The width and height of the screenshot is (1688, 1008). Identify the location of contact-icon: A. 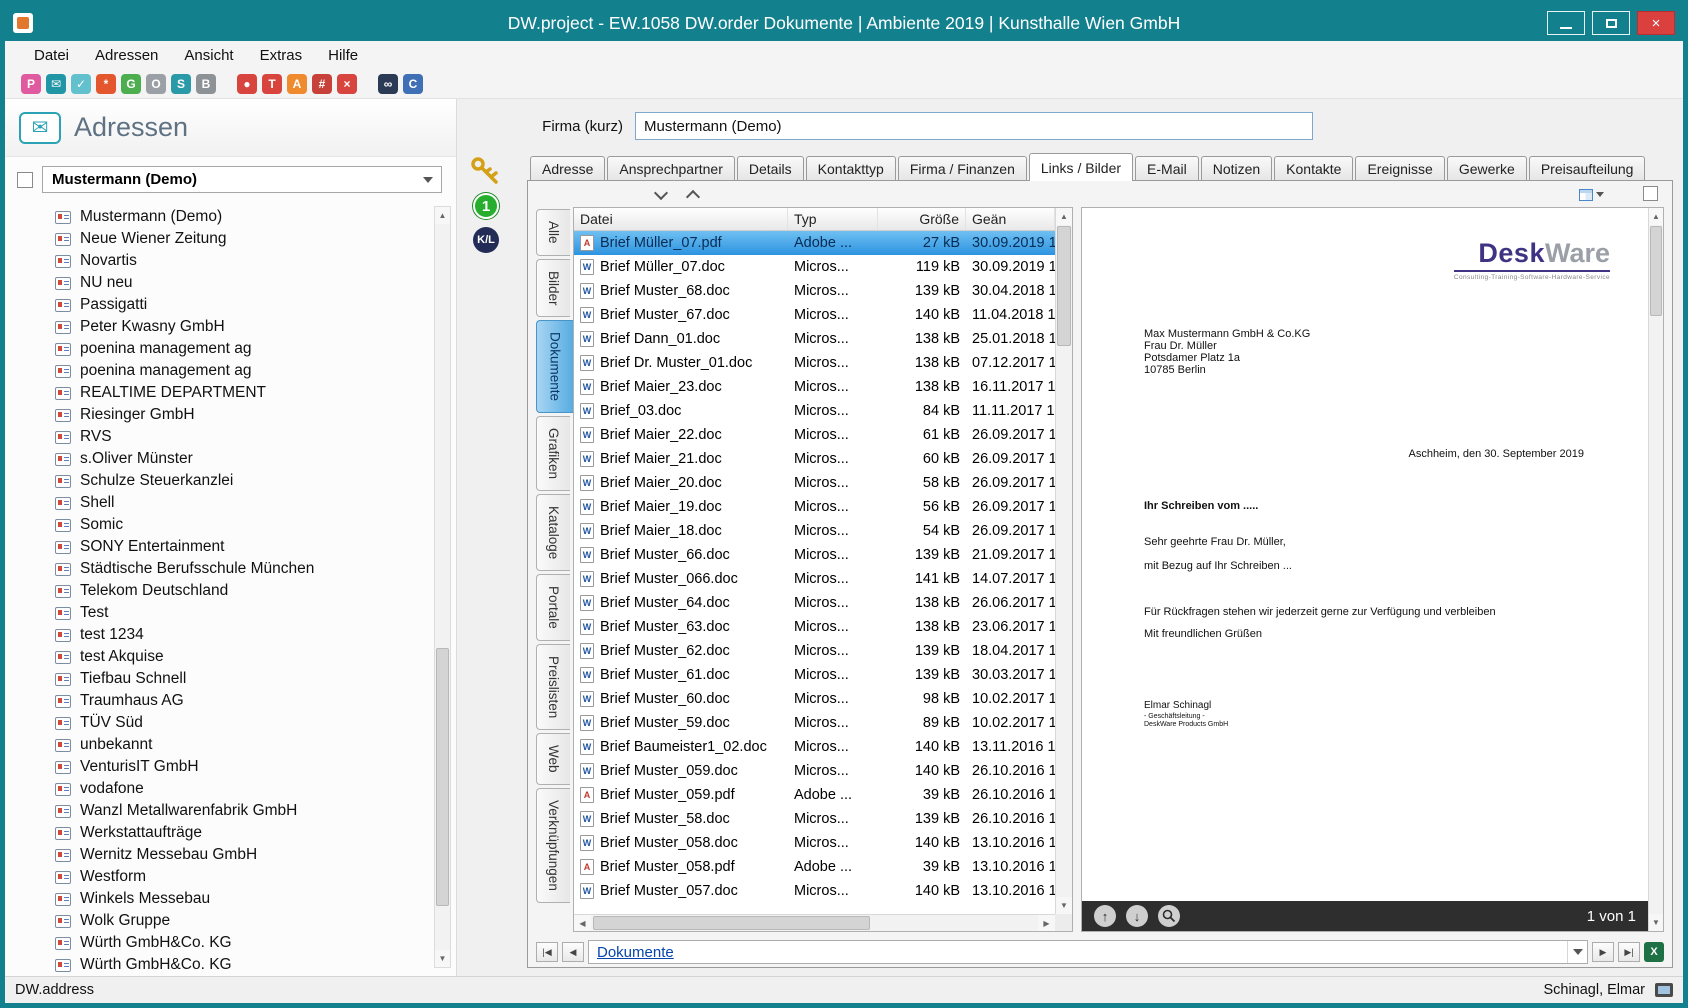
(297, 83).